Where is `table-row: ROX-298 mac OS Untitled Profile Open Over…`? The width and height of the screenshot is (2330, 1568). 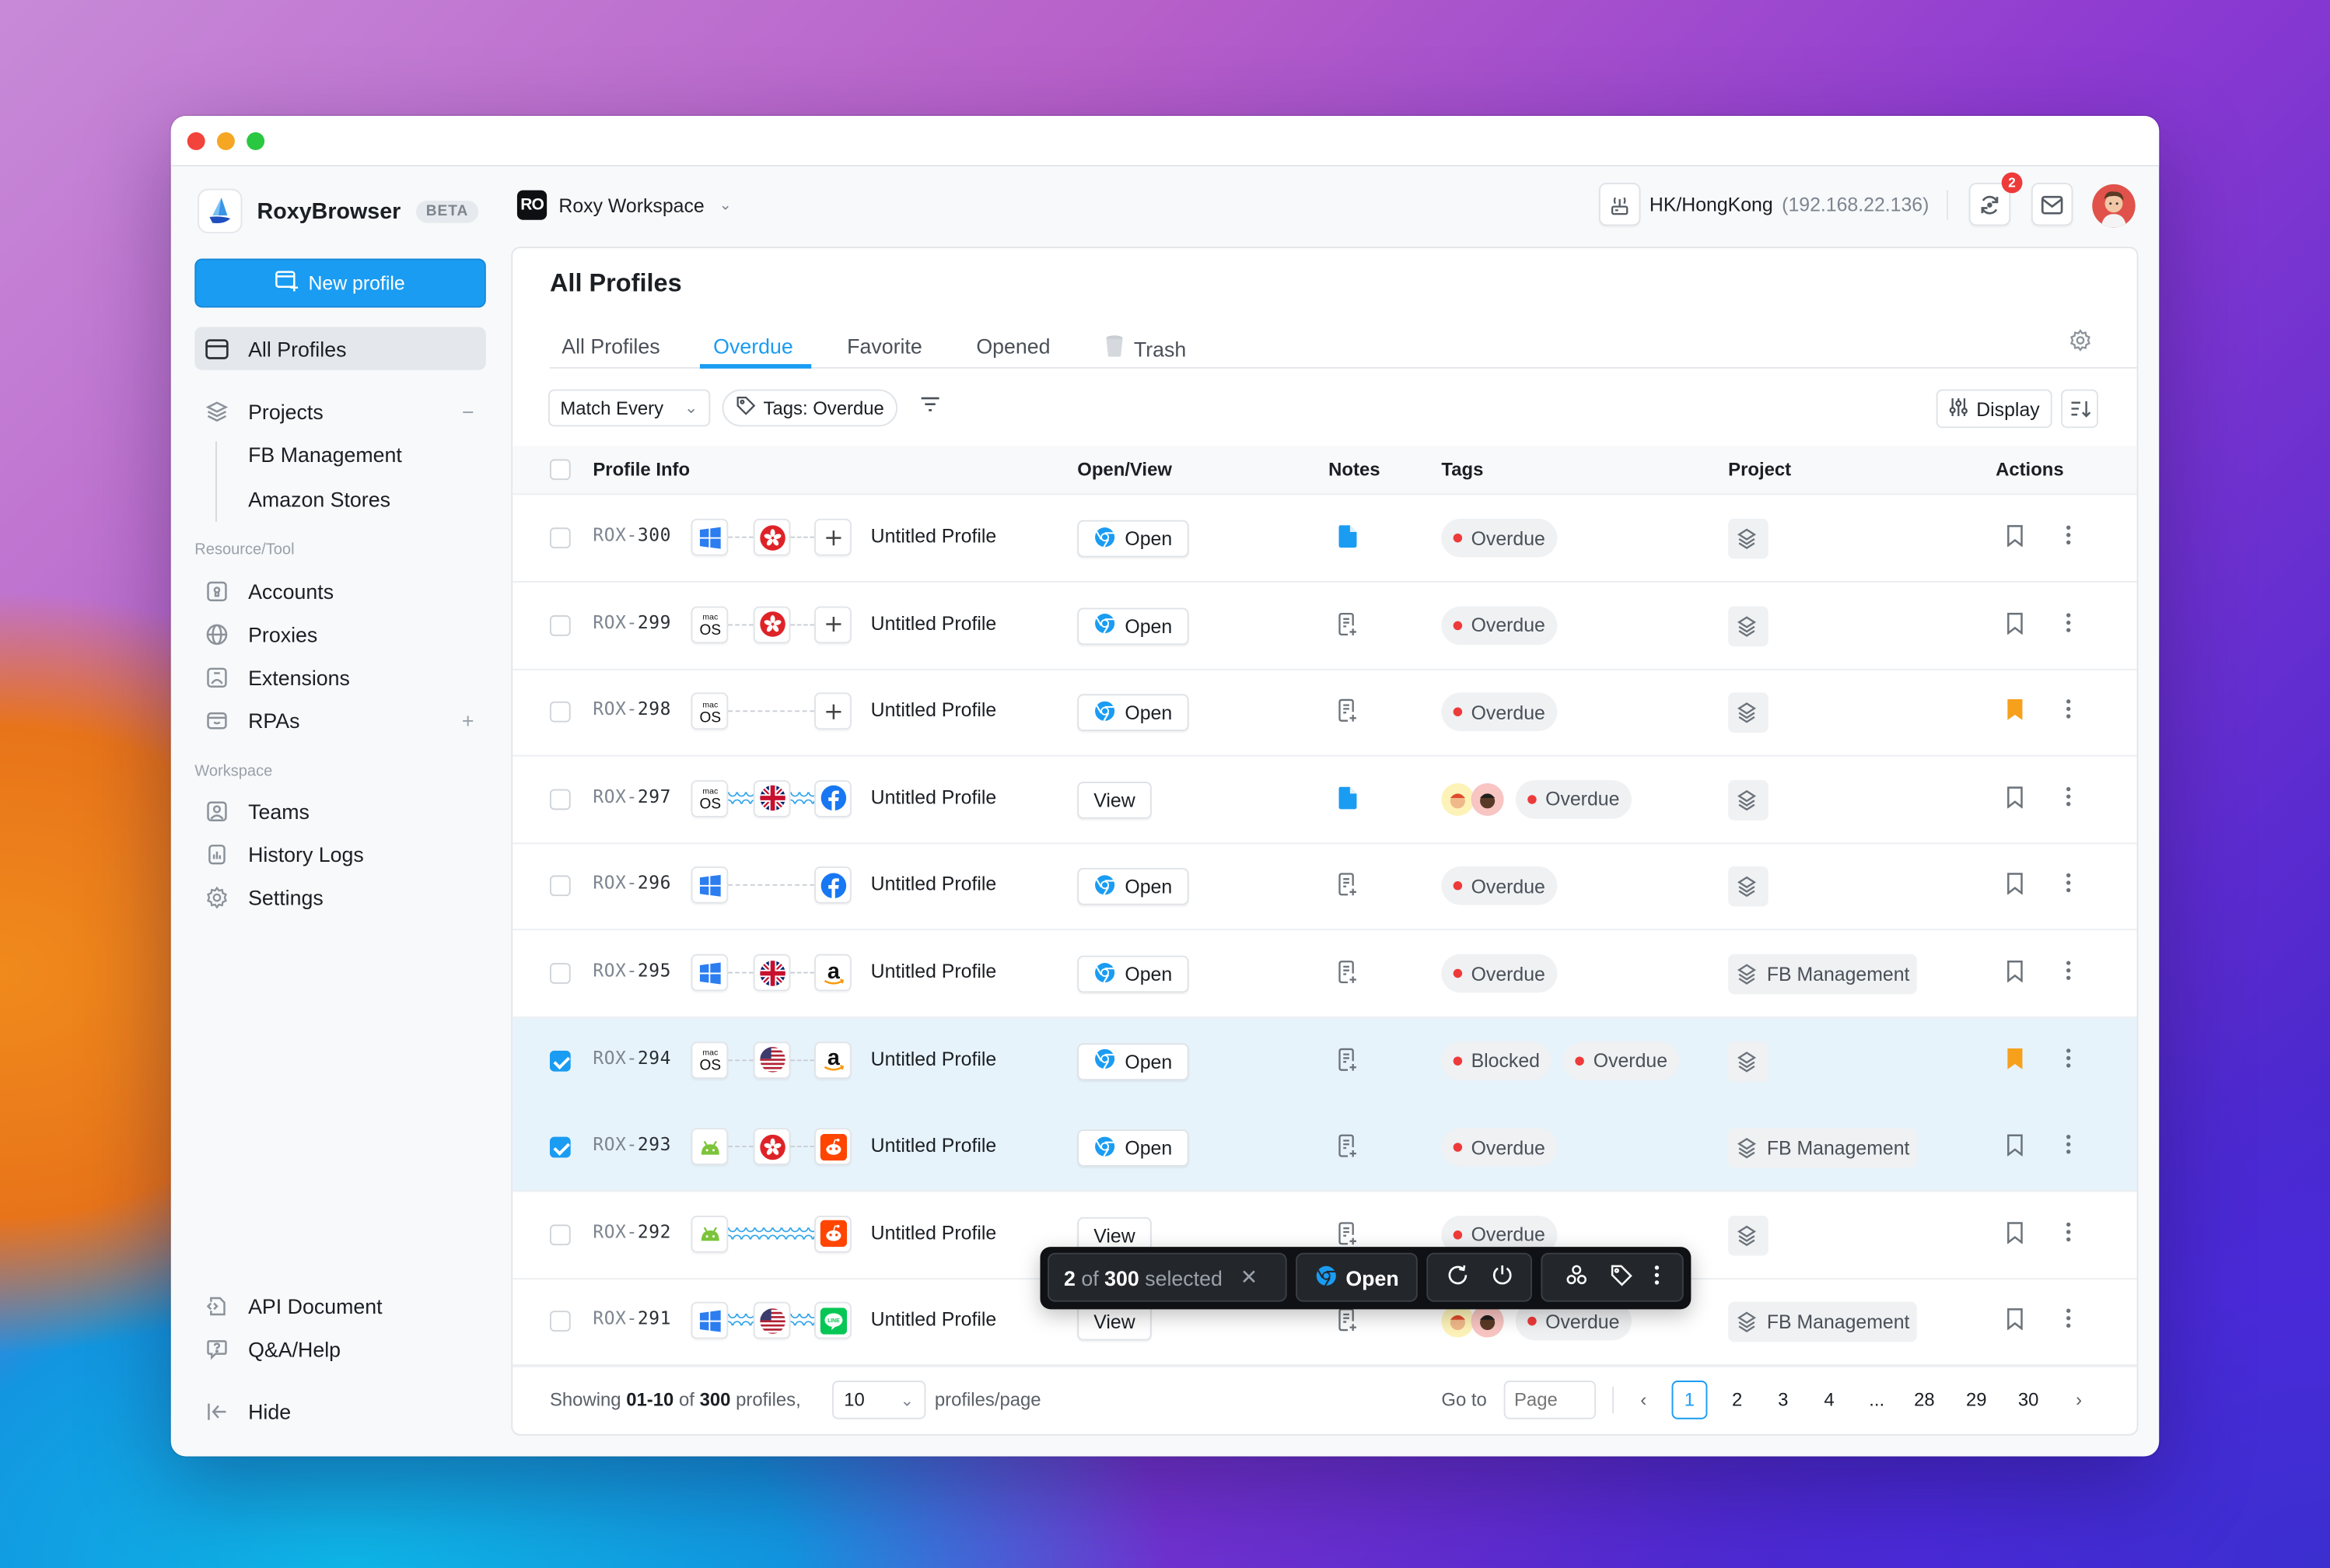 table-row: ROX-298 mac OS Untitled Profile Open Over… is located at coordinates (1325, 713).